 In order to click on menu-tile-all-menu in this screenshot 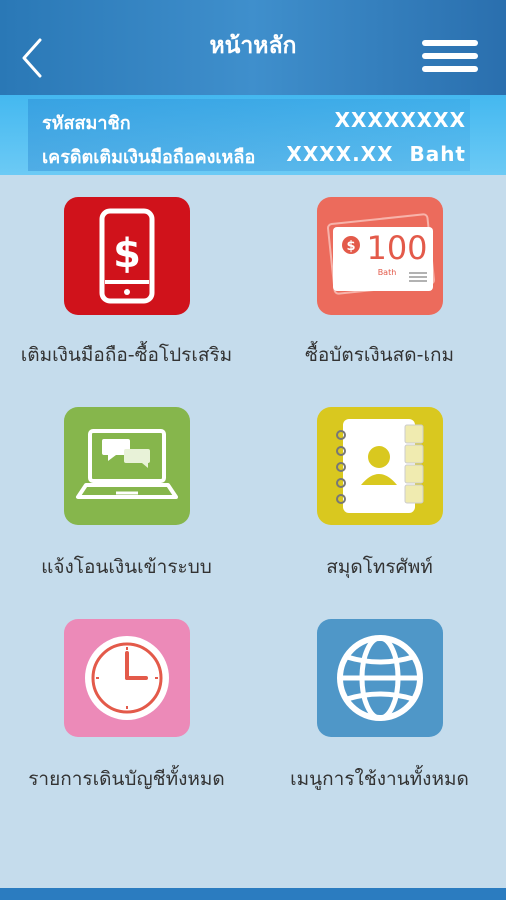, I will do `click(380, 678)`.